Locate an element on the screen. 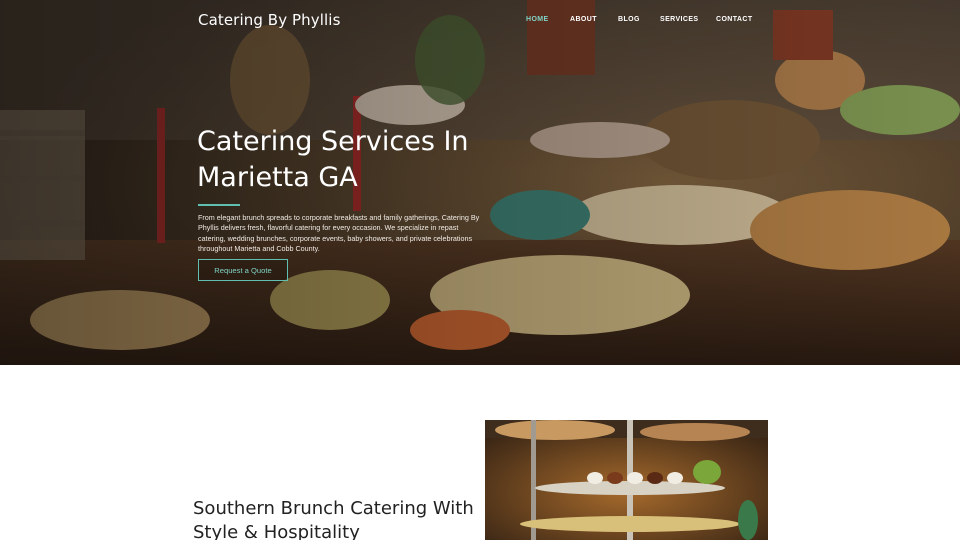 This screenshot has width=960, height=540. nav-services: SERVICES is located at coordinates (679, 19).